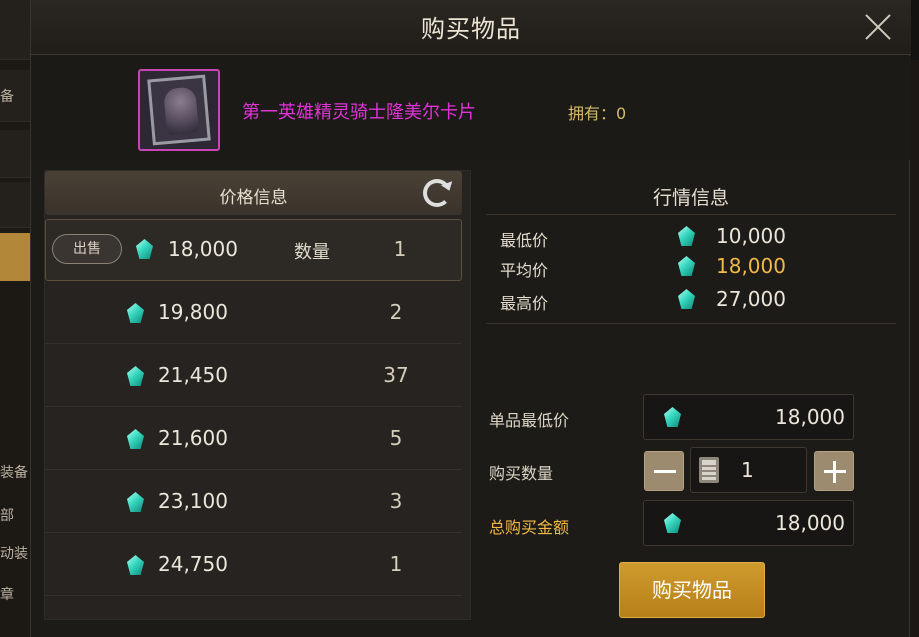 The image size is (919, 637). I want to click on listing-price: 24,750, so click(193, 564).